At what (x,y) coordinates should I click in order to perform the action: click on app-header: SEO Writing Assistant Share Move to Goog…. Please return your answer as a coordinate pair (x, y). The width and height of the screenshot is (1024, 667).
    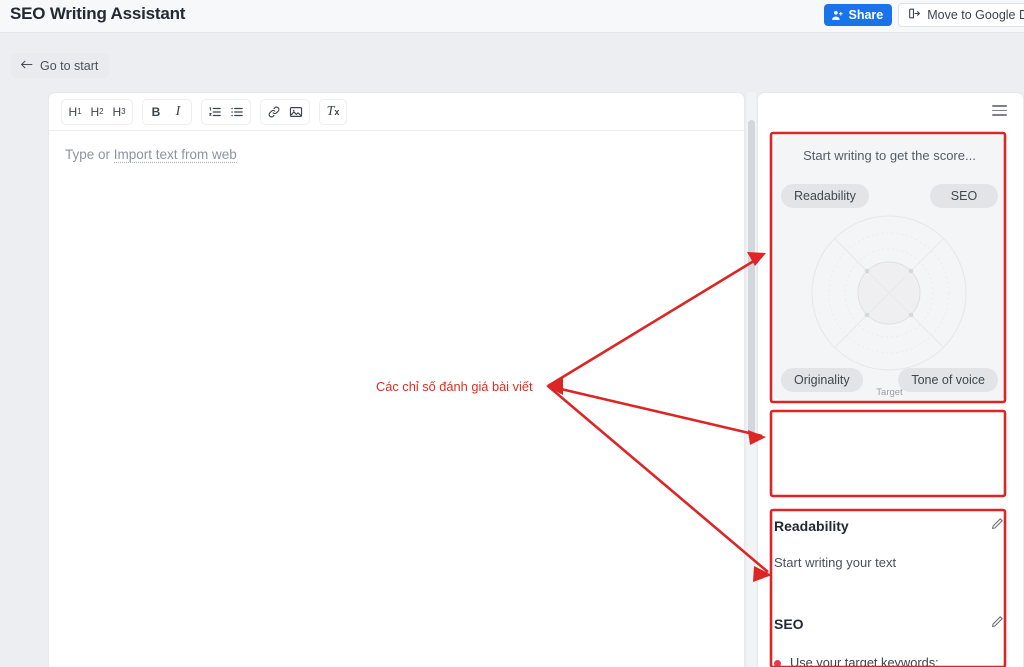
    Looking at the image, I should click on (512, 16).